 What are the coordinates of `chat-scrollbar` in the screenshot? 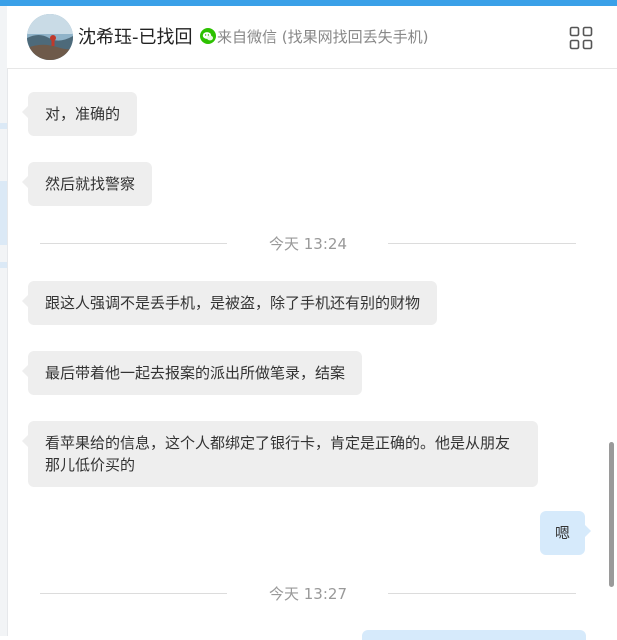 It's located at (612, 352).